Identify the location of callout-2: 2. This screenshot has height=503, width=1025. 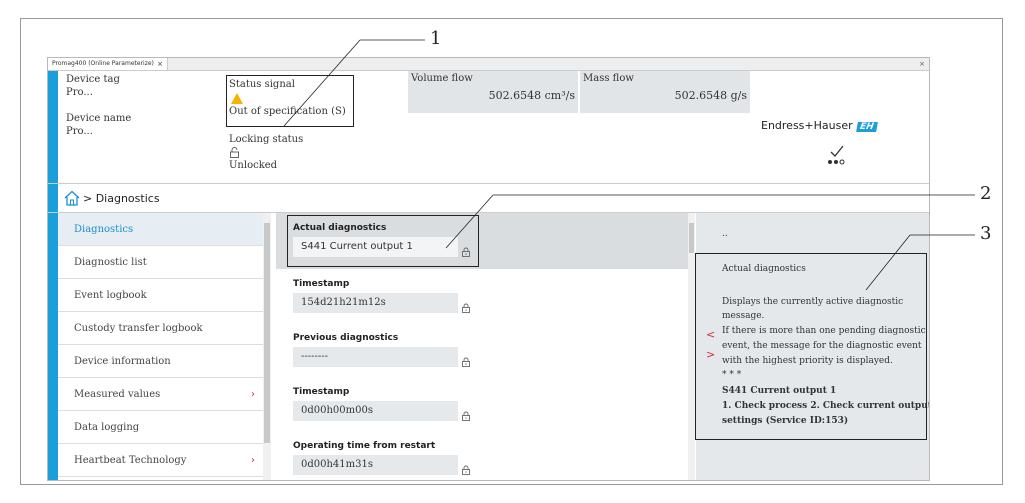
(986, 193).